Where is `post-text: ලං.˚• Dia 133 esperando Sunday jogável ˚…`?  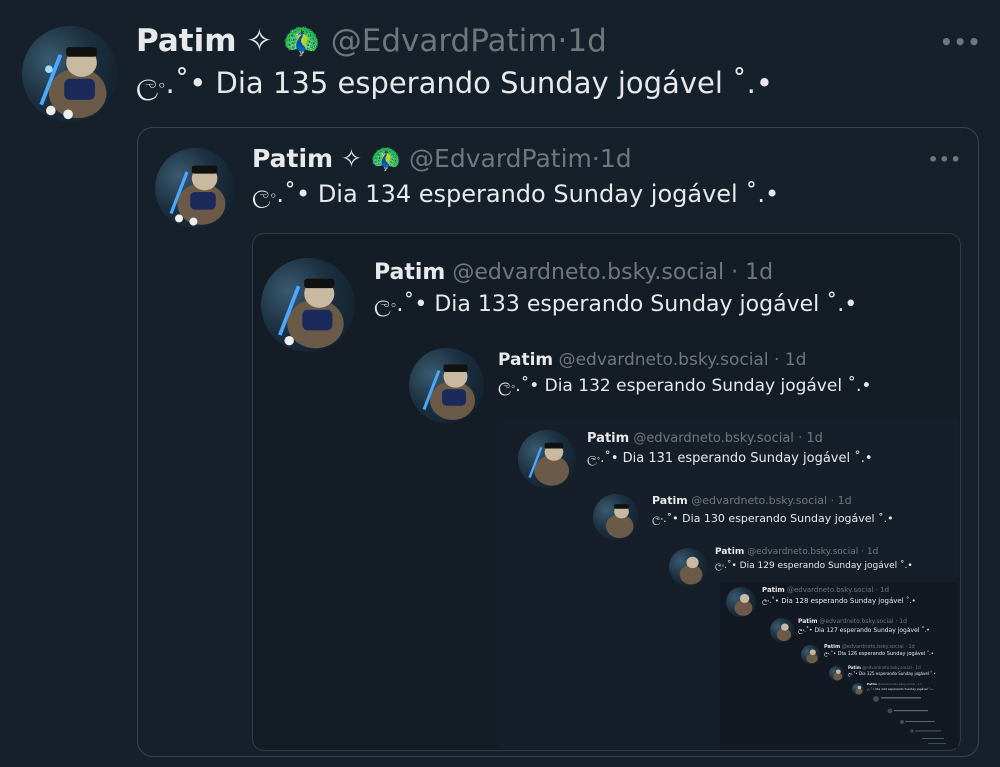 post-text: ලං.˚• Dia 133 esperando Sunday jogável ˚… is located at coordinates (616, 304).